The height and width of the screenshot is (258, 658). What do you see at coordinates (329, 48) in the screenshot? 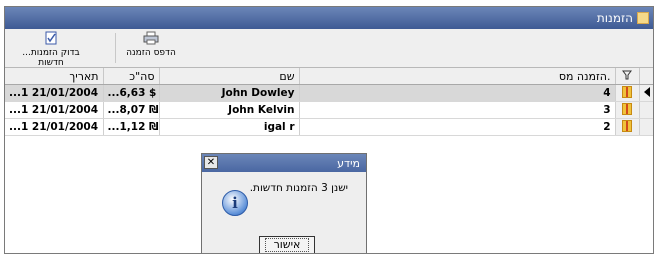
I see `toolbar: ...בדוק הזמנות חדשות הדפס הזמנה` at bounding box center [329, 48].